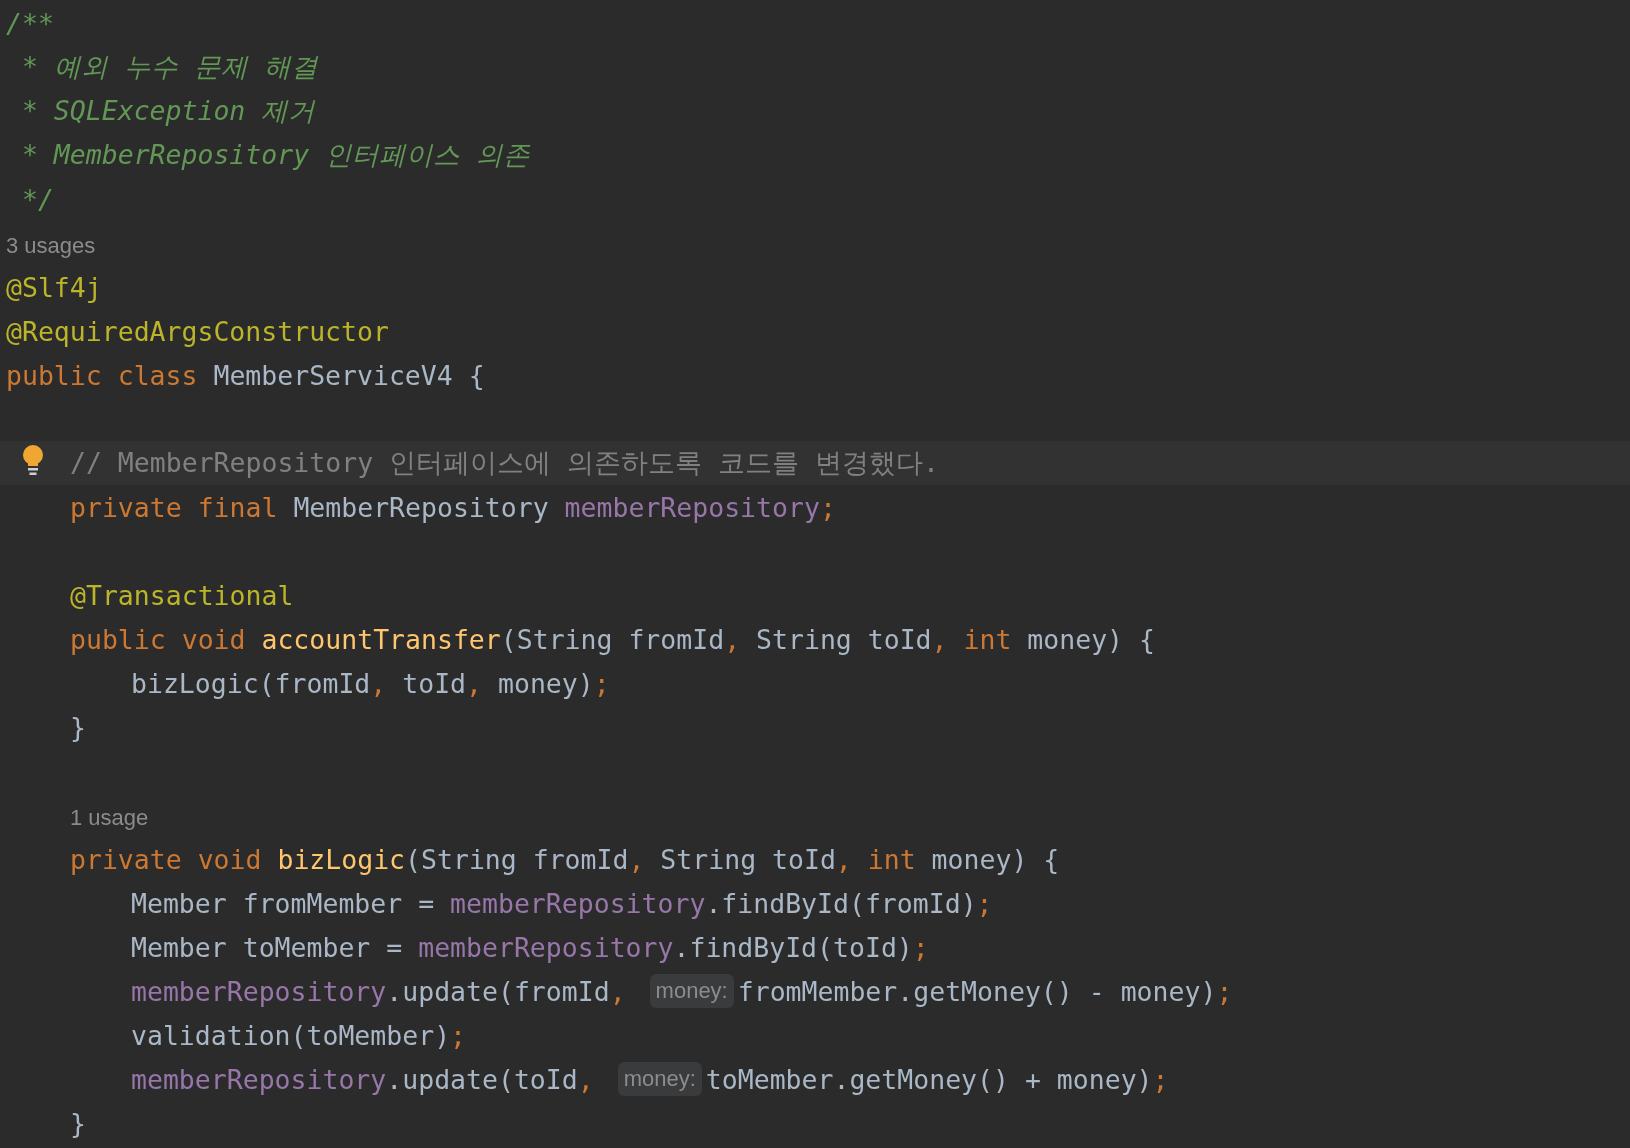  What do you see at coordinates (565, 859) in the screenshot?
I see `code-text: private void bizLogic(String fromId, String toId, int money) {` at bounding box center [565, 859].